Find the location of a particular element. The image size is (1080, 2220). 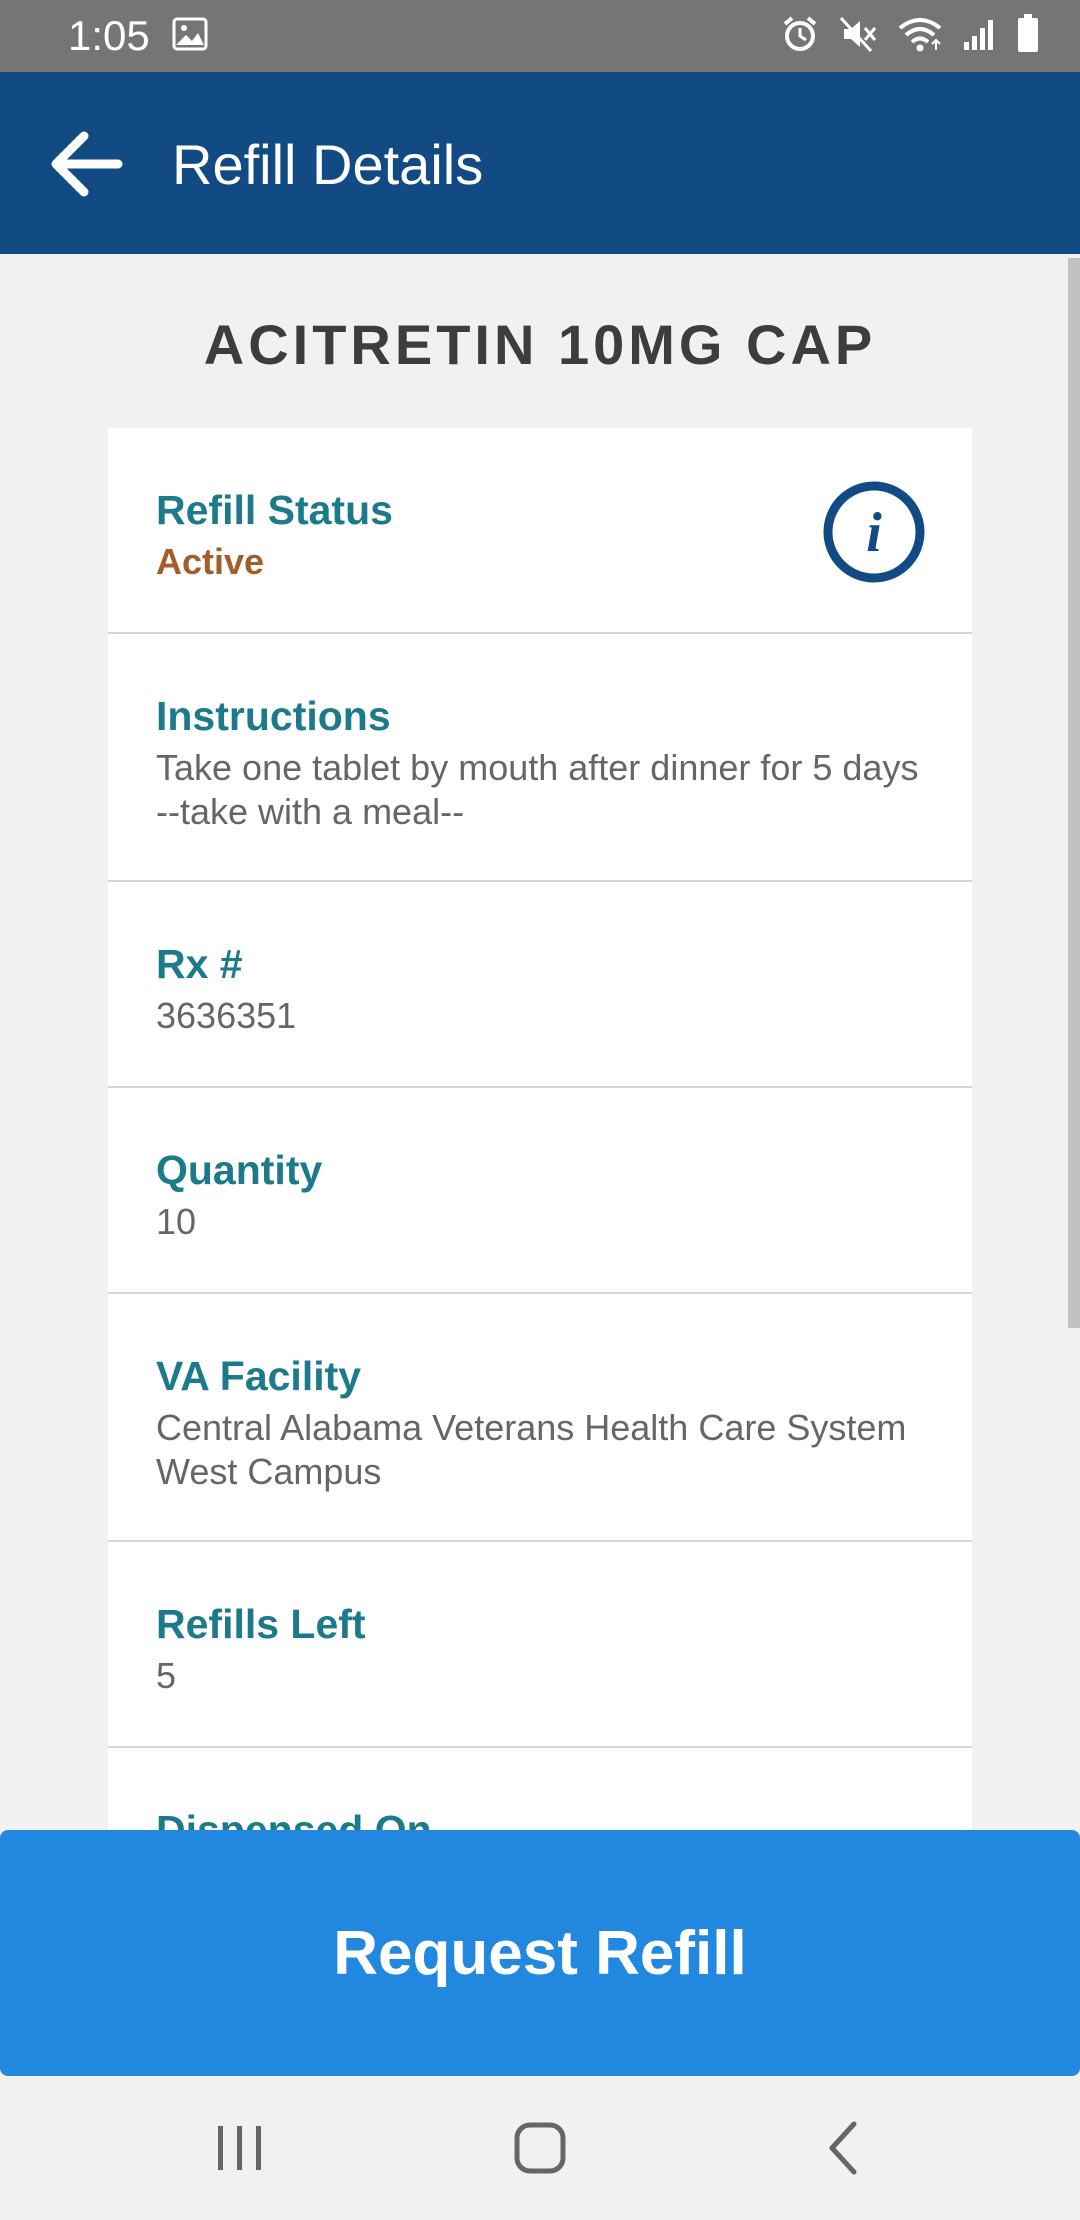

scrollbar is located at coordinates (1074, 793).